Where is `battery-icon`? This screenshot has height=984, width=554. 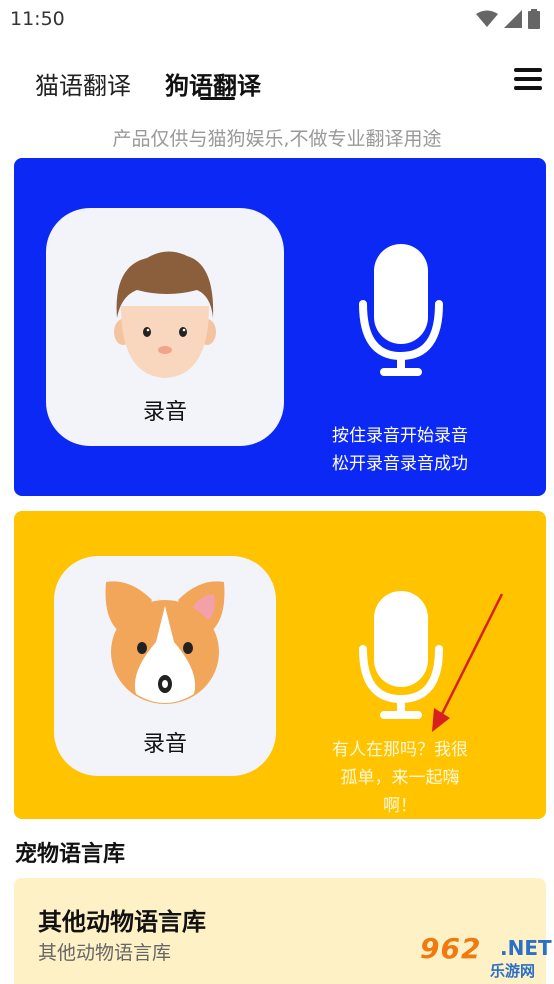 battery-icon is located at coordinates (534, 19).